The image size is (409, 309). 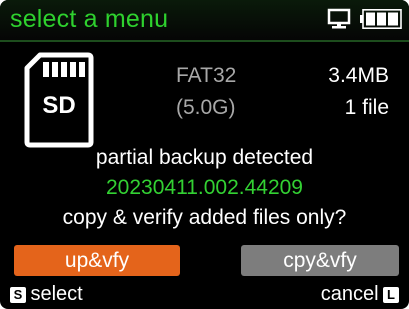 What do you see at coordinates (97, 260) in the screenshot?
I see `up-and-verify-button: up&vfy` at bounding box center [97, 260].